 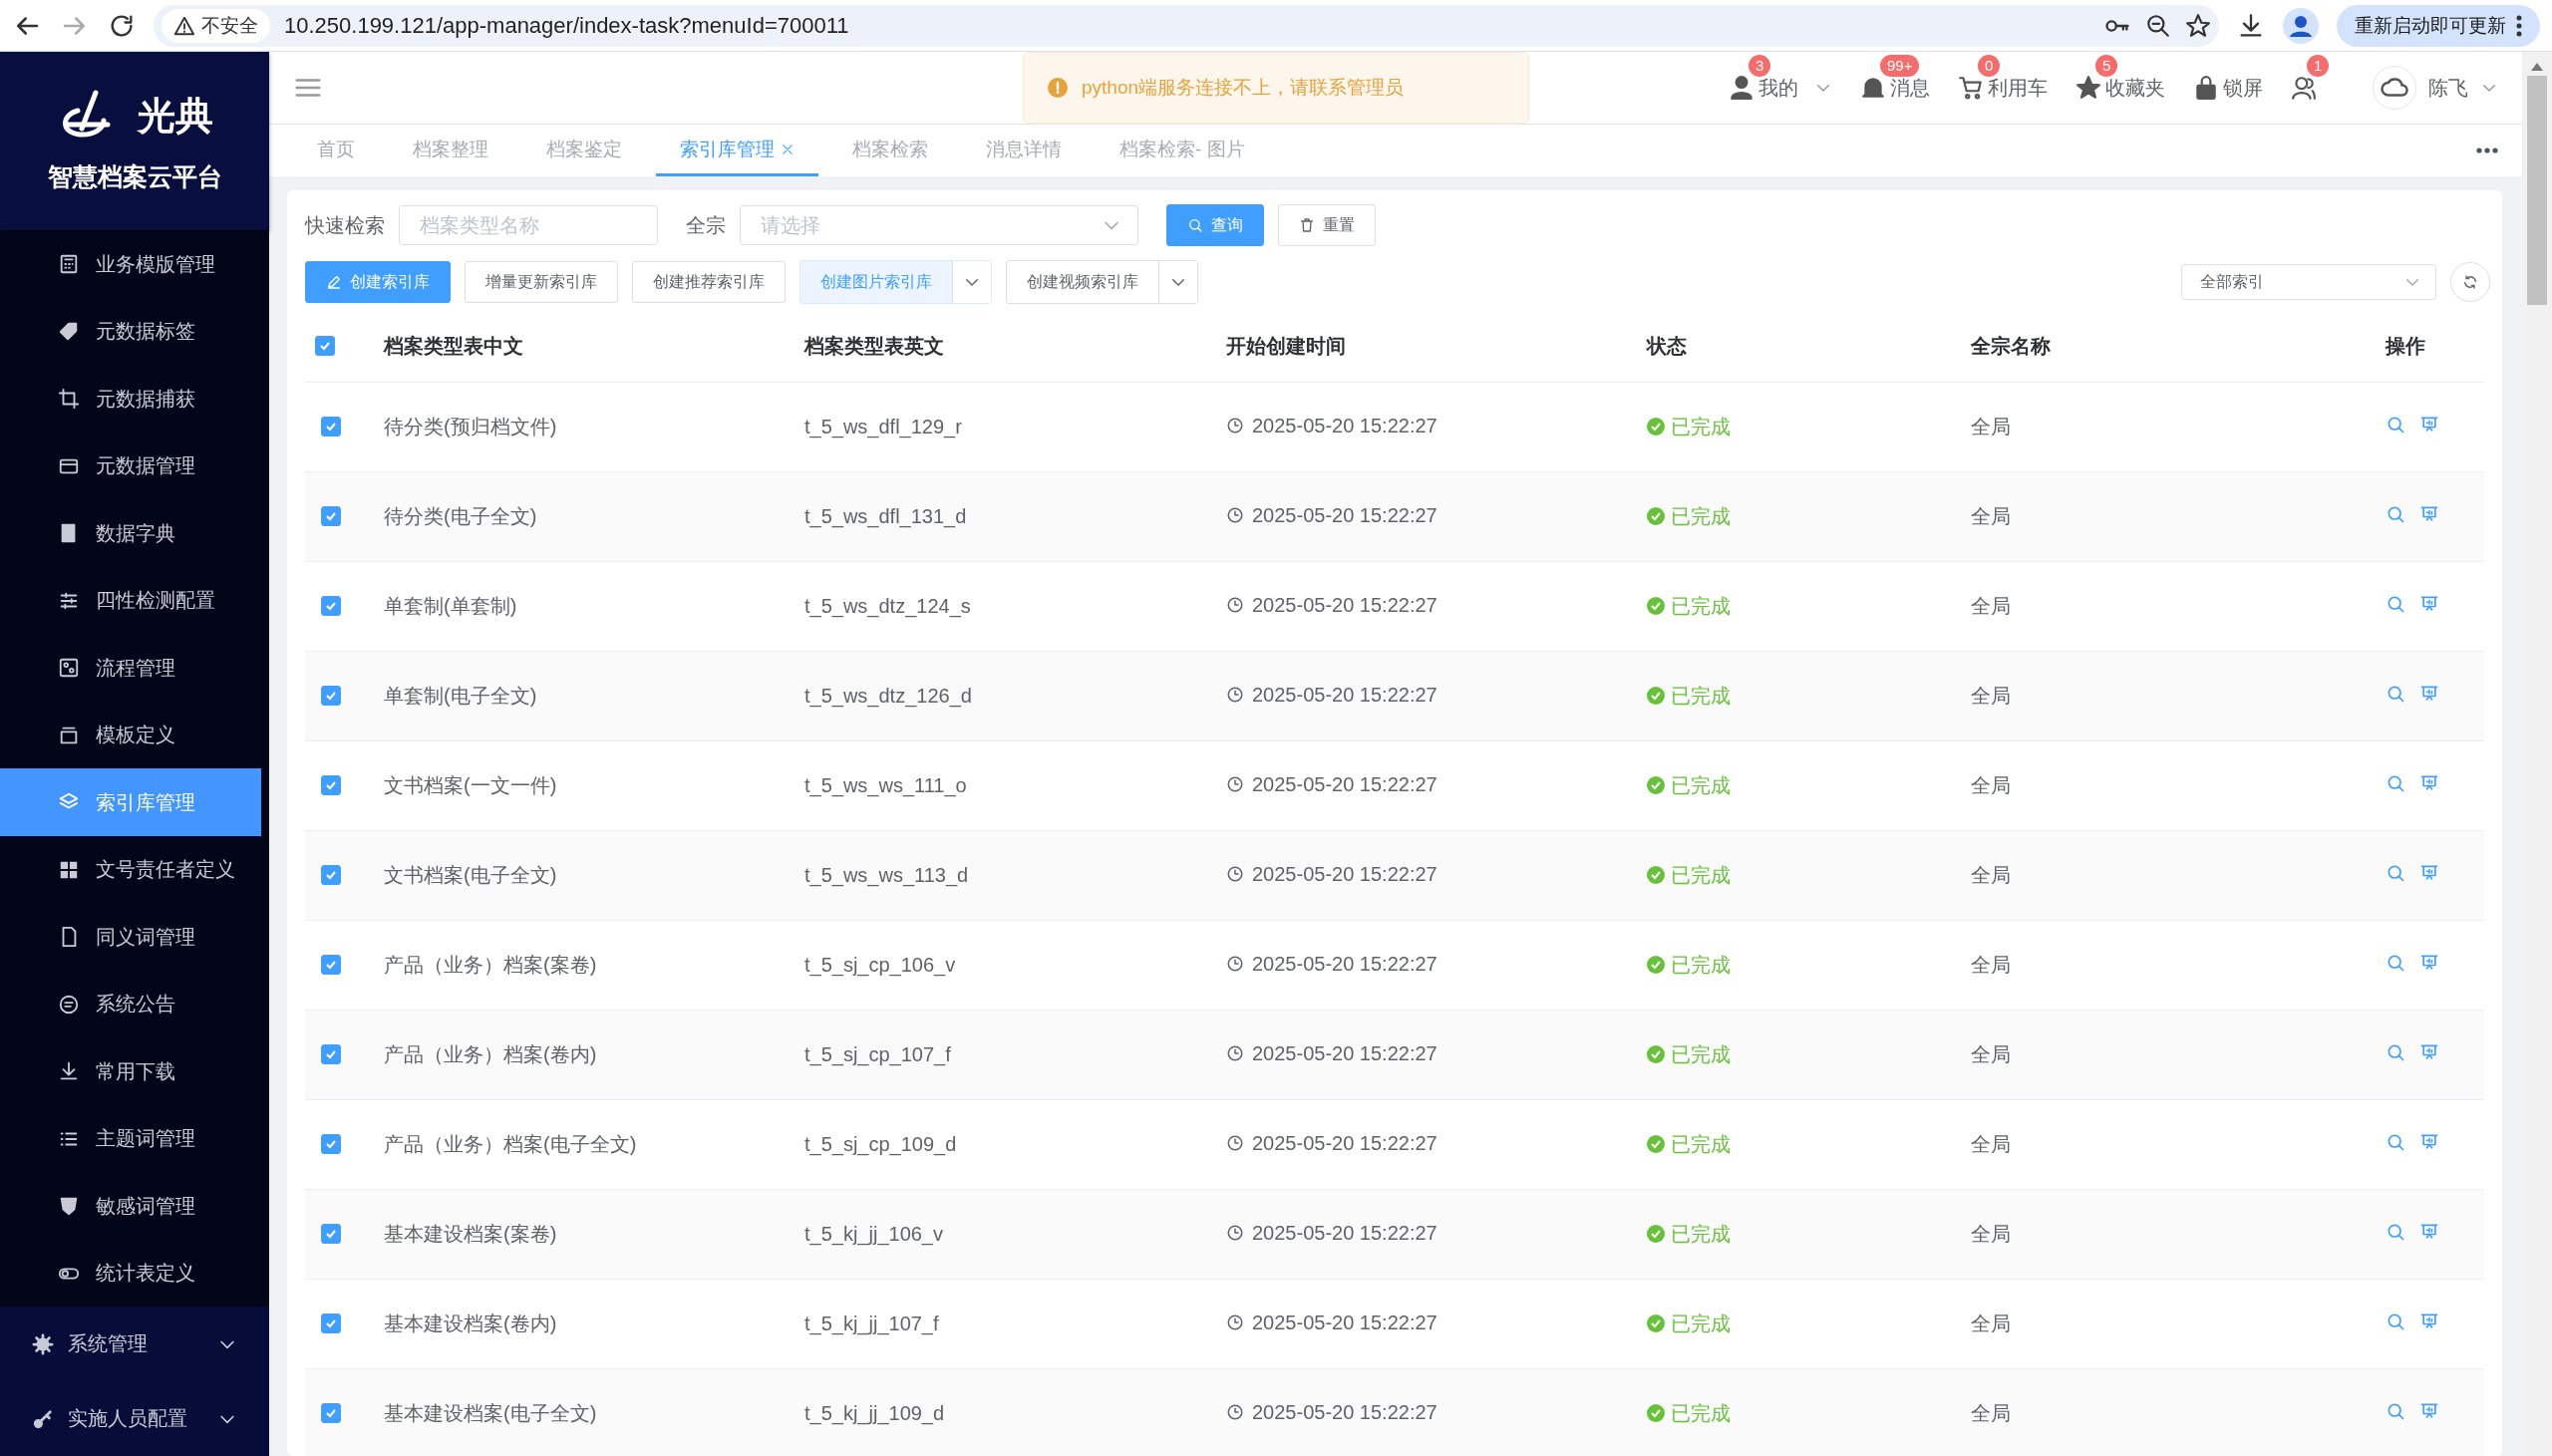 I want to click on sidebar-item: 文号责任者定义, so click(x=130, y=869).